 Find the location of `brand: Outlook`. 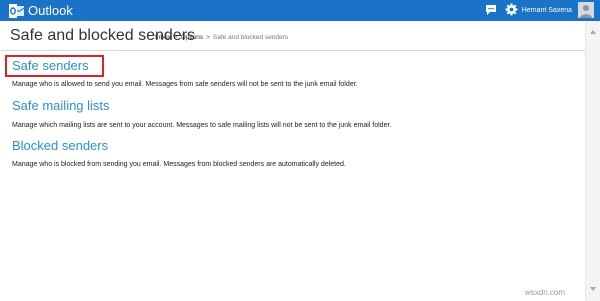

brand: Outlook is located at coordinates (41, 10).